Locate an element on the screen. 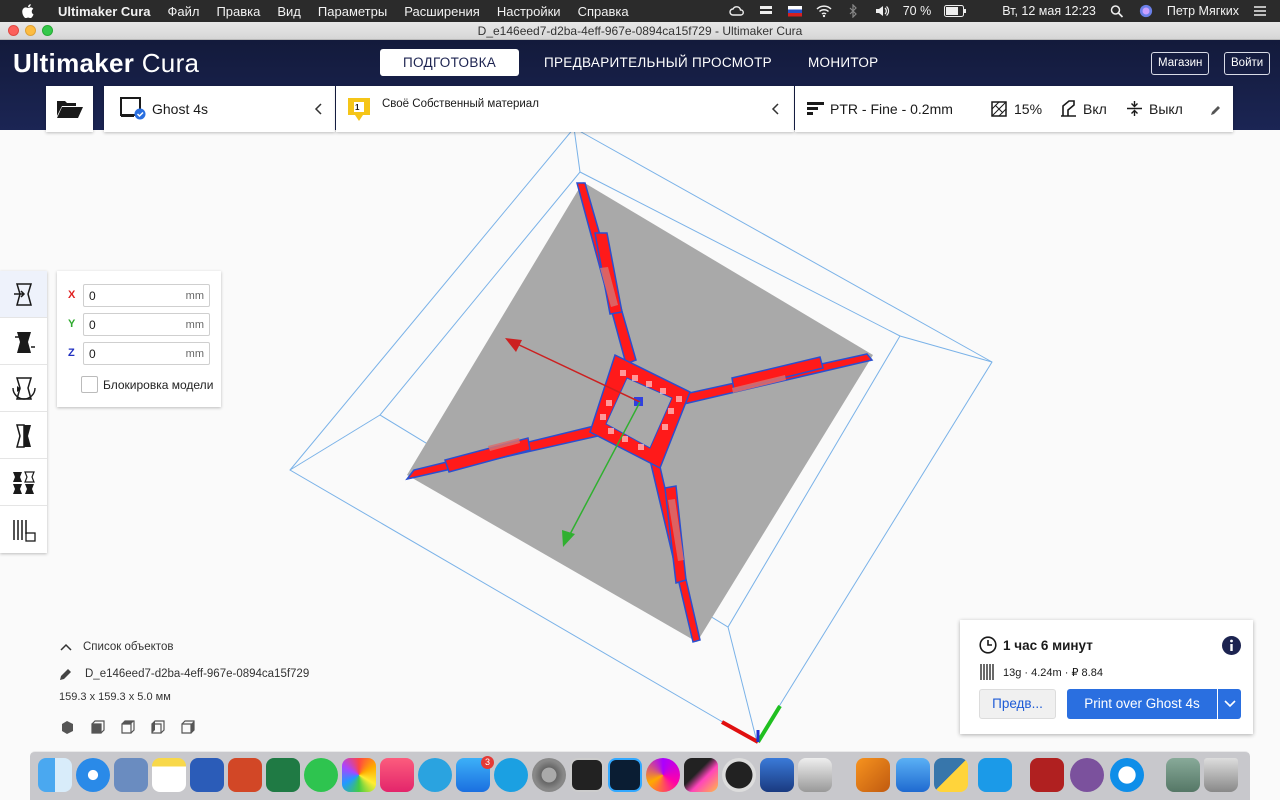 The height and width of the screenshot is (800, 1280). safari-icon is located at coordinates (93, 775).